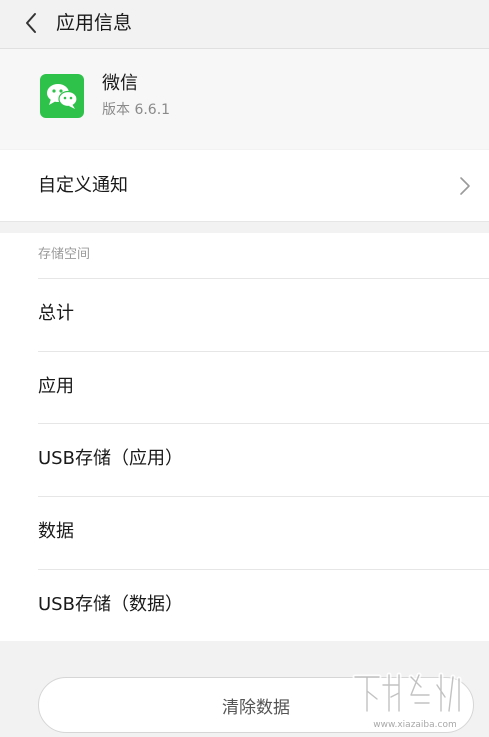 The height and width of the screenshot is (737, 489). Describe the element at coordinates (120, 83) in the screenshot. I see `app-name: 微信` at that location.